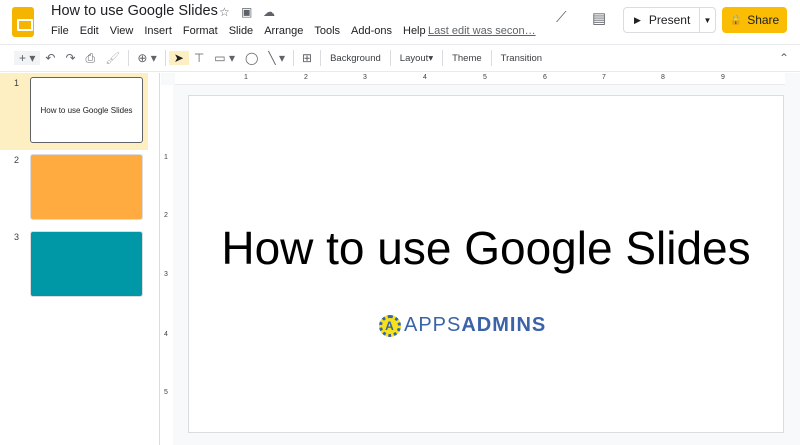  I want to click on menu-arrange: Arrange, so click(283, 31).